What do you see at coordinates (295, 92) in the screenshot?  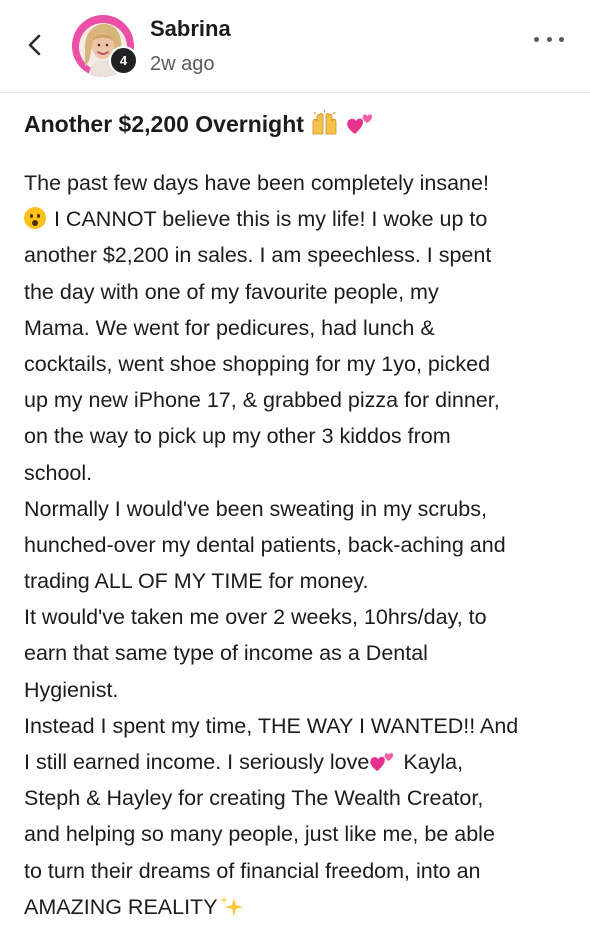 I see `header-divider` at bounding box center [295, 92].